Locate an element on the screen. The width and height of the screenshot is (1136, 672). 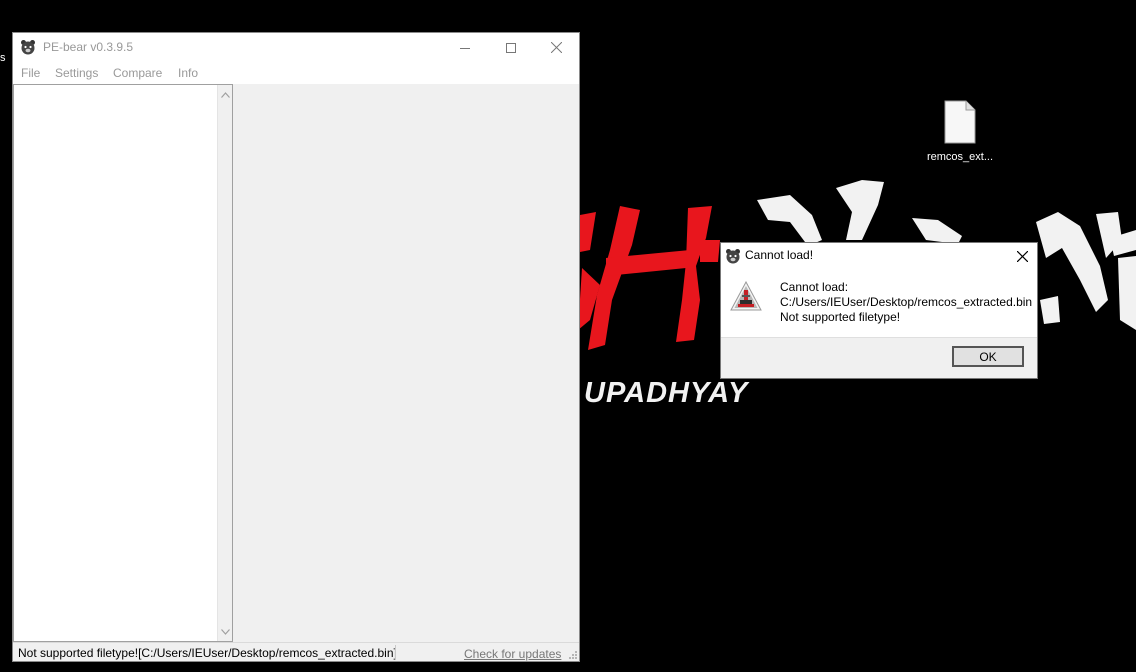
menu-info: Info is located at coordinates (188, 73).